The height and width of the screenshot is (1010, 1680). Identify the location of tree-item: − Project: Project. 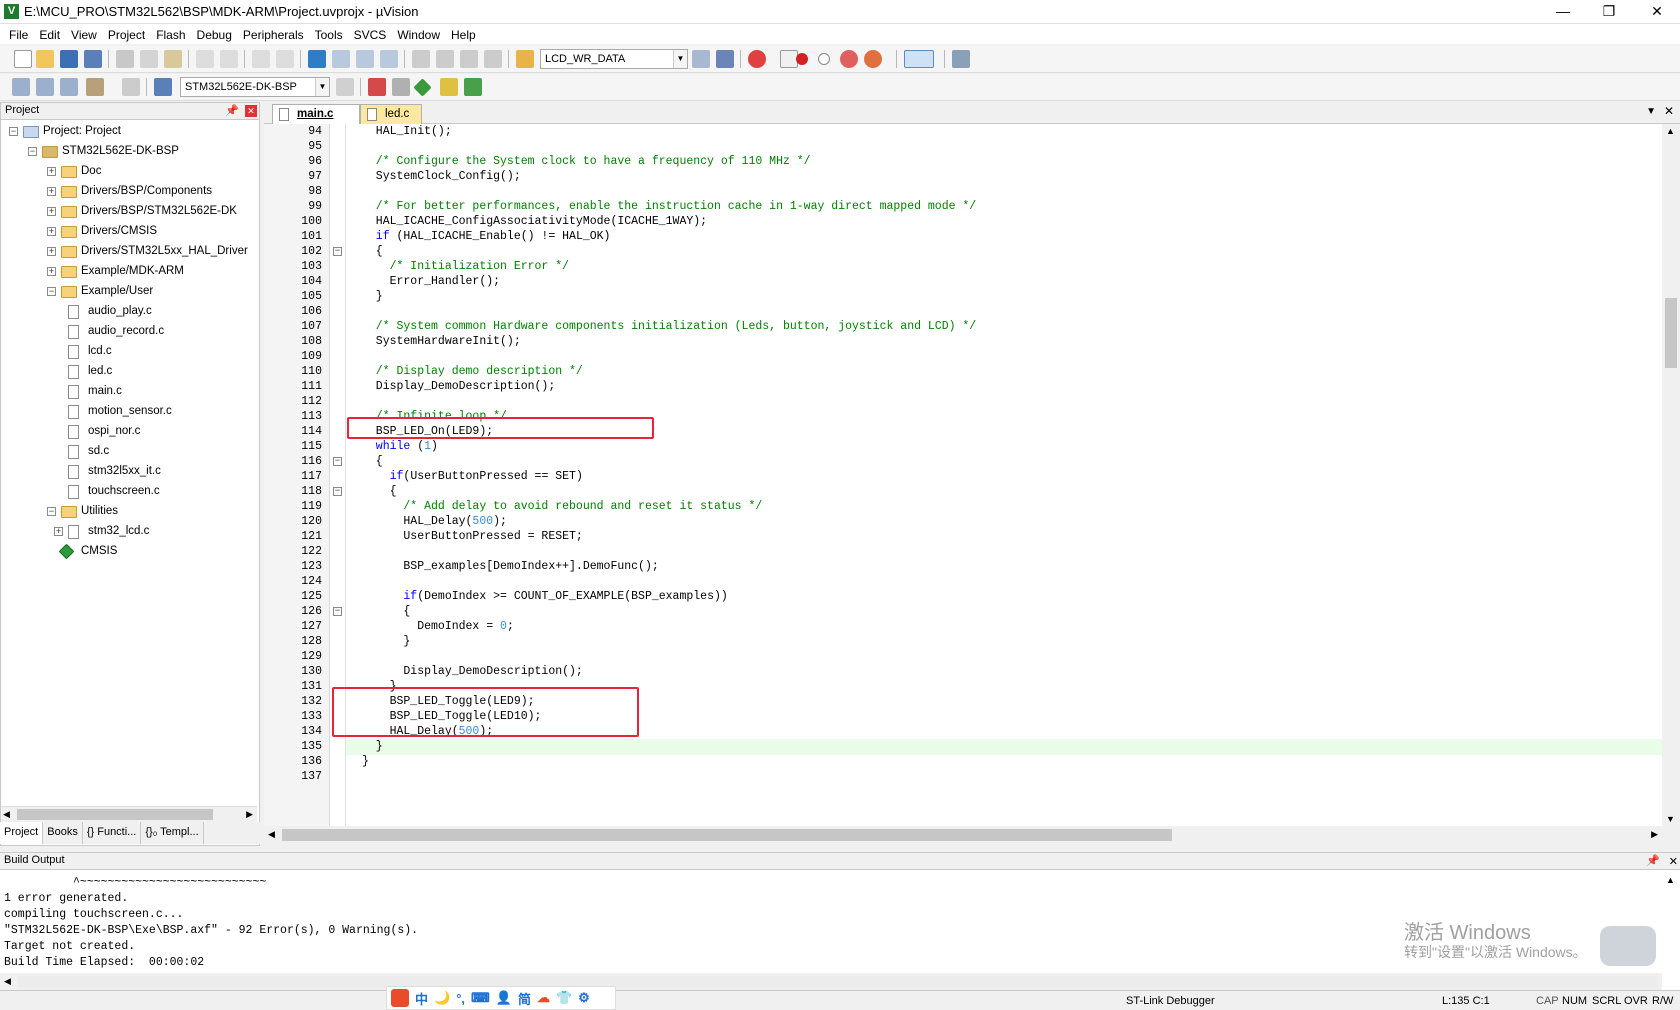
(130, 131).